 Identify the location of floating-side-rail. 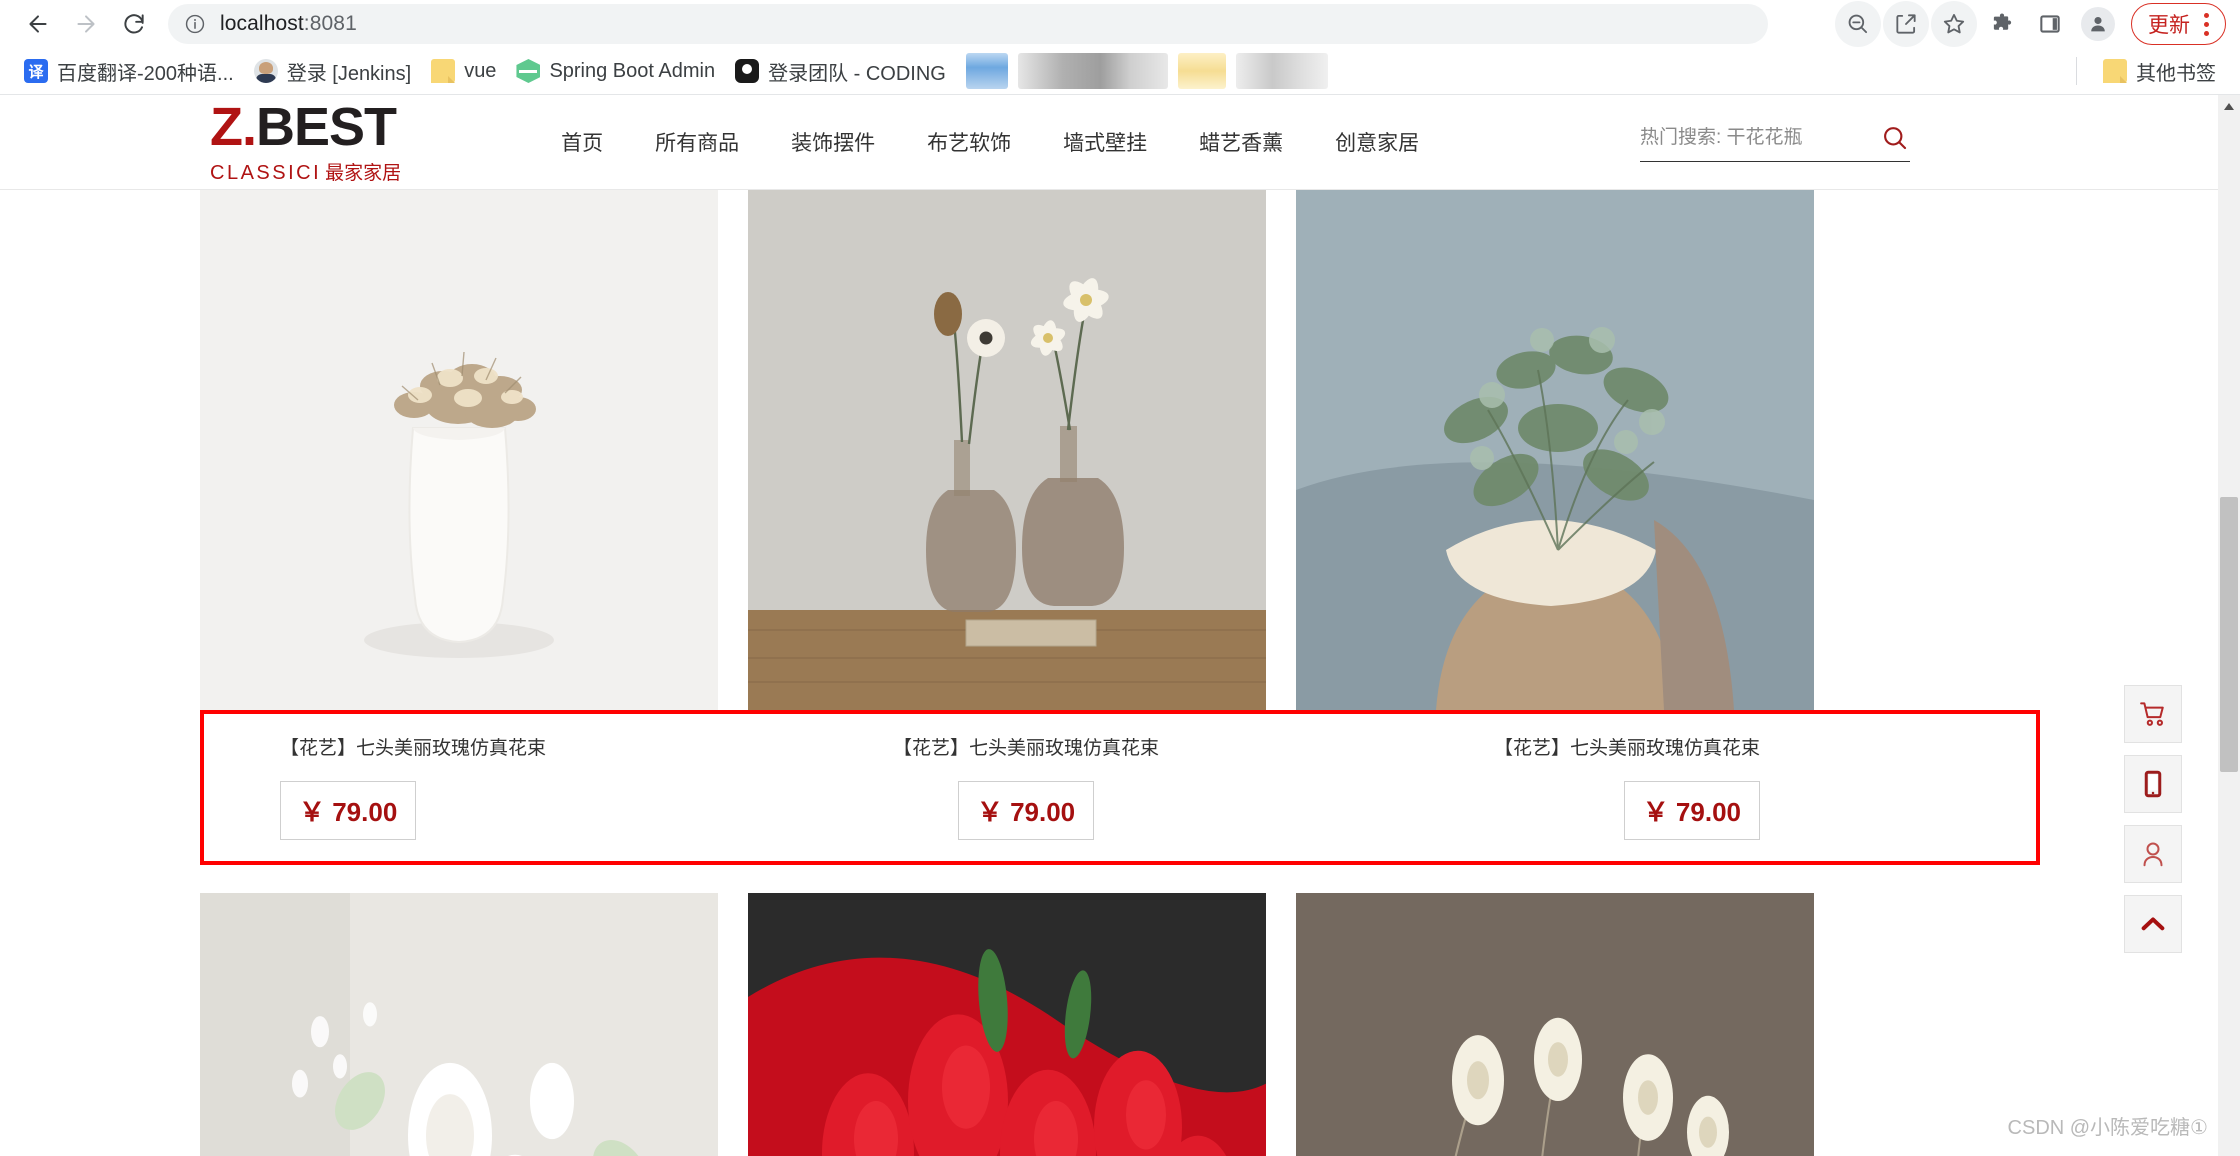
(2153, 819).